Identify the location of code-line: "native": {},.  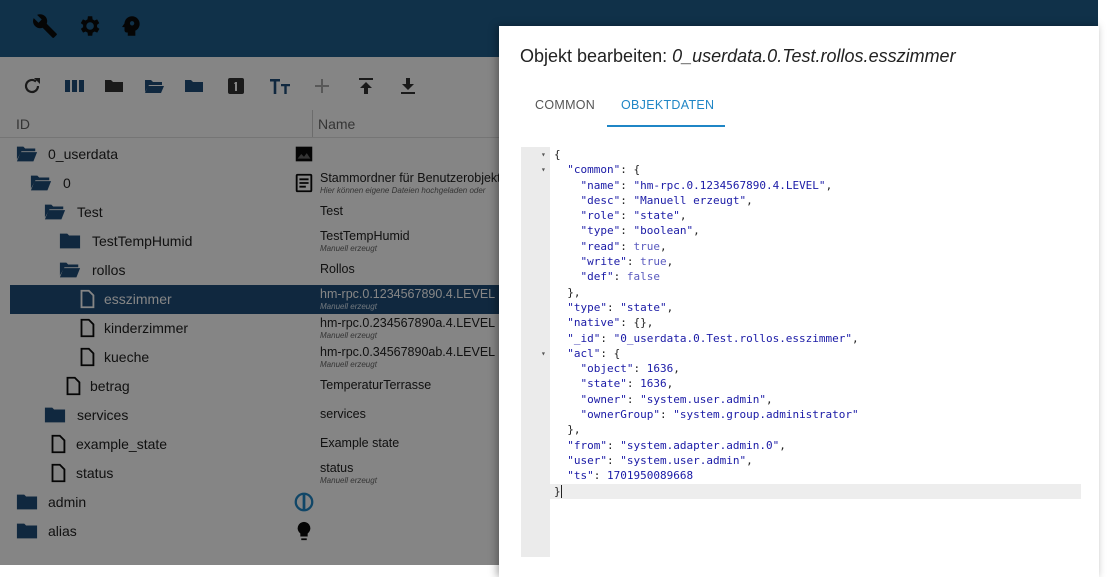
(817, 322).